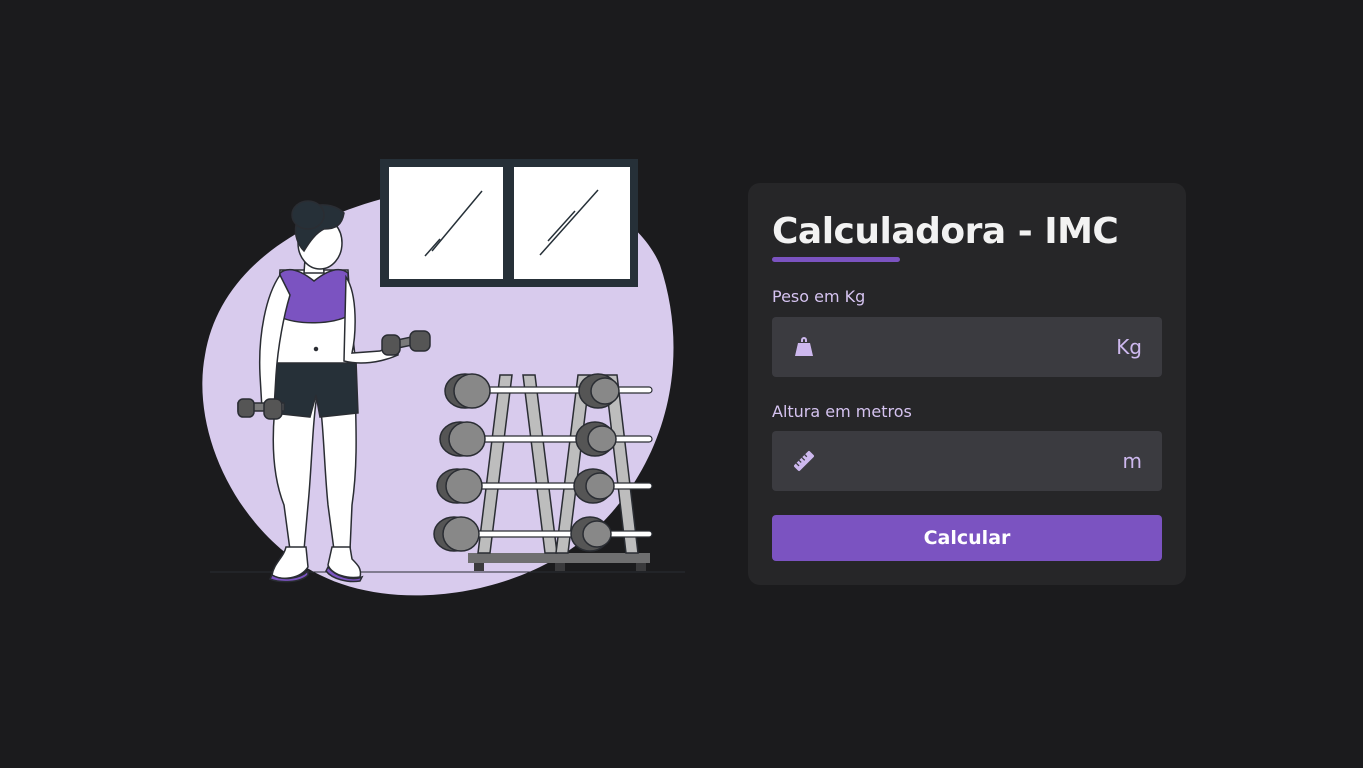 Image resolution: width=1363 pixels, height=768 pixels. Describe the element at coordinates (509, 223) in the screenshot. I see `window-icon` at that location.